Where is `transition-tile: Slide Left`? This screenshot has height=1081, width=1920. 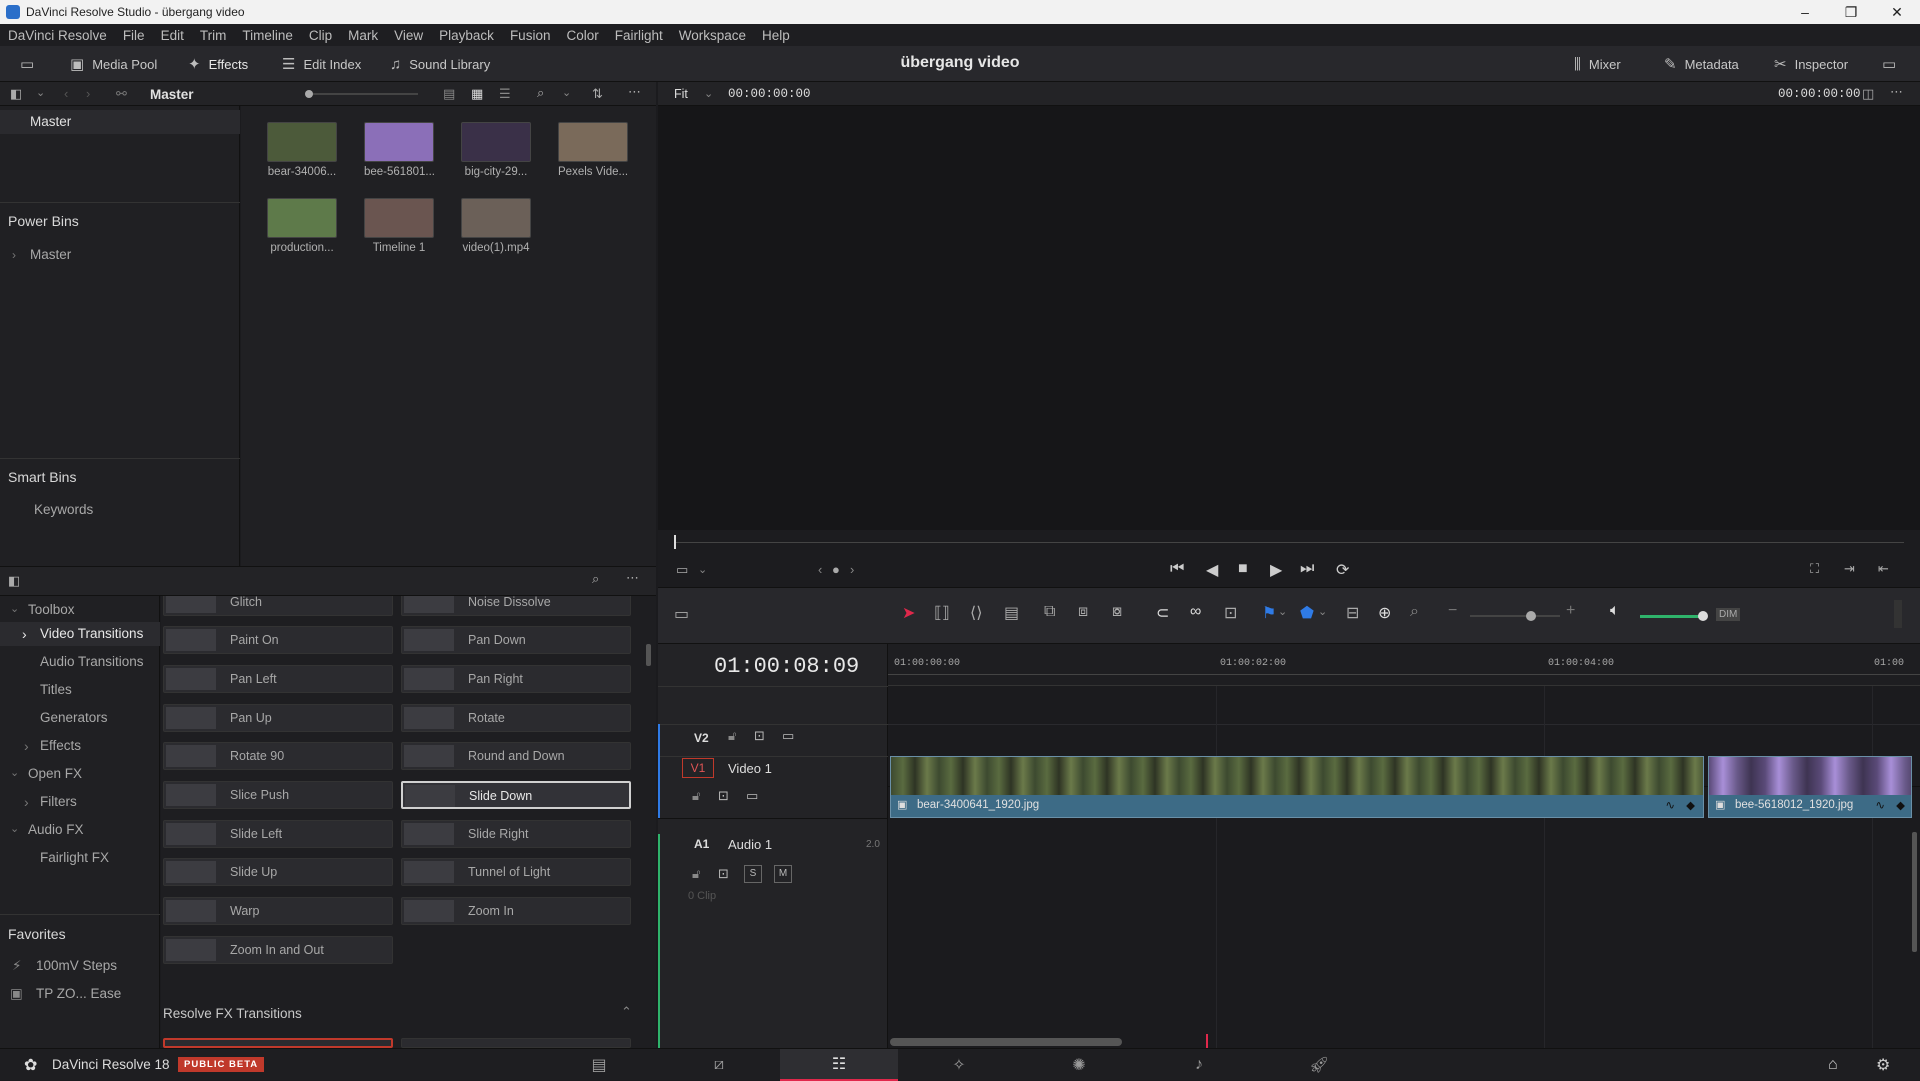
transition-tile: Slide Left is located at coordinates (278, 834).